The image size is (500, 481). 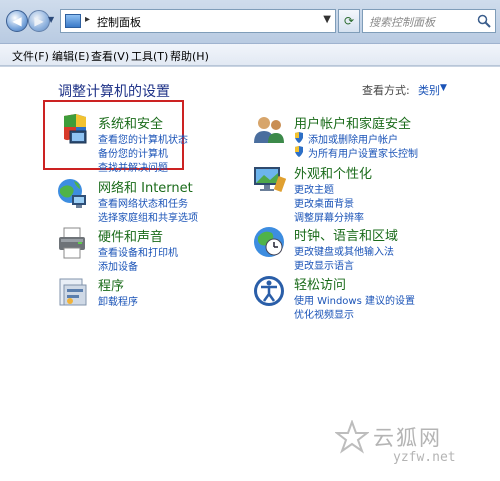 What do you see at coordinates (53, 20) in the screenshot?
I see `recent-pages-dropdown: ▼` at bounding box center [53, 20].